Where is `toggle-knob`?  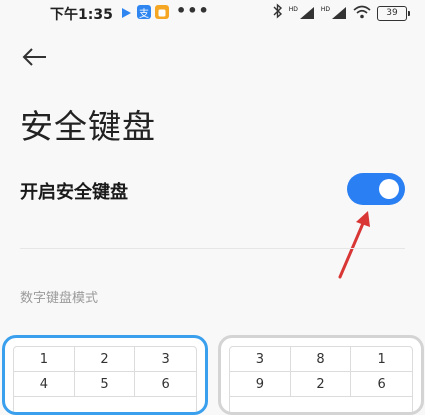 toggle-knob is located at coordinates (389, 189).